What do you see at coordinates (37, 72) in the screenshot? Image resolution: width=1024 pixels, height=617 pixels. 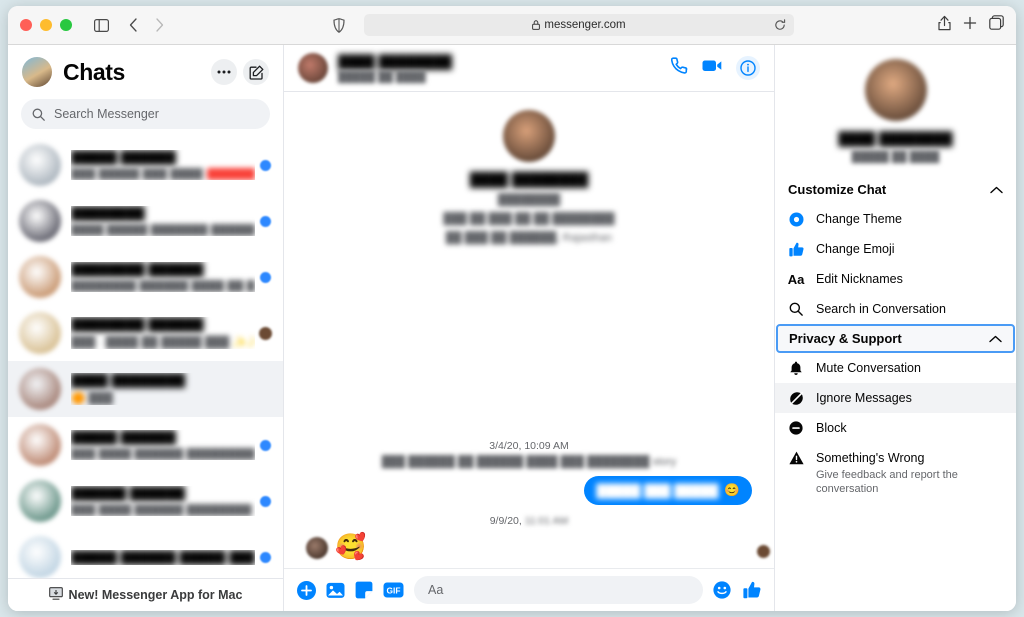 I see `user-avatar` at bounding box center [37, 72].